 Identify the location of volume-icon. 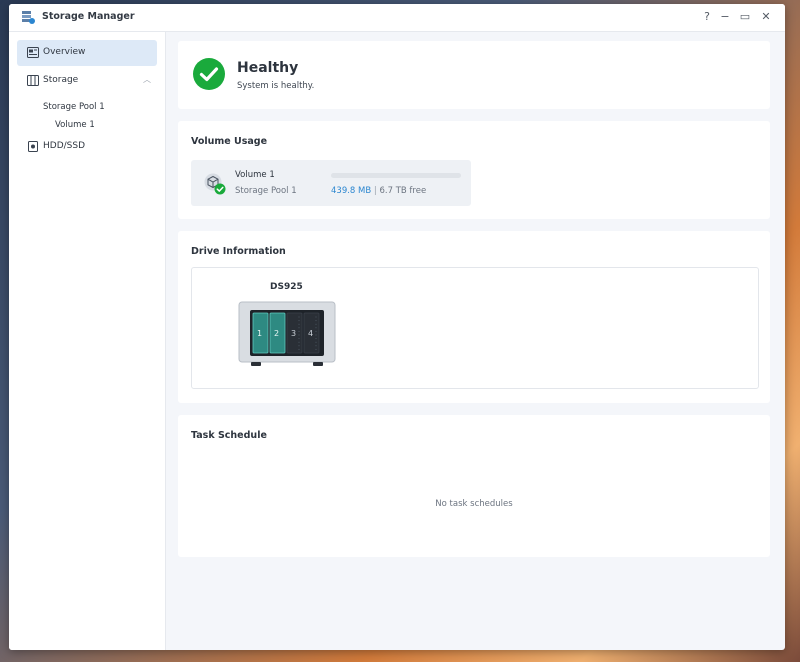
(215, 184).